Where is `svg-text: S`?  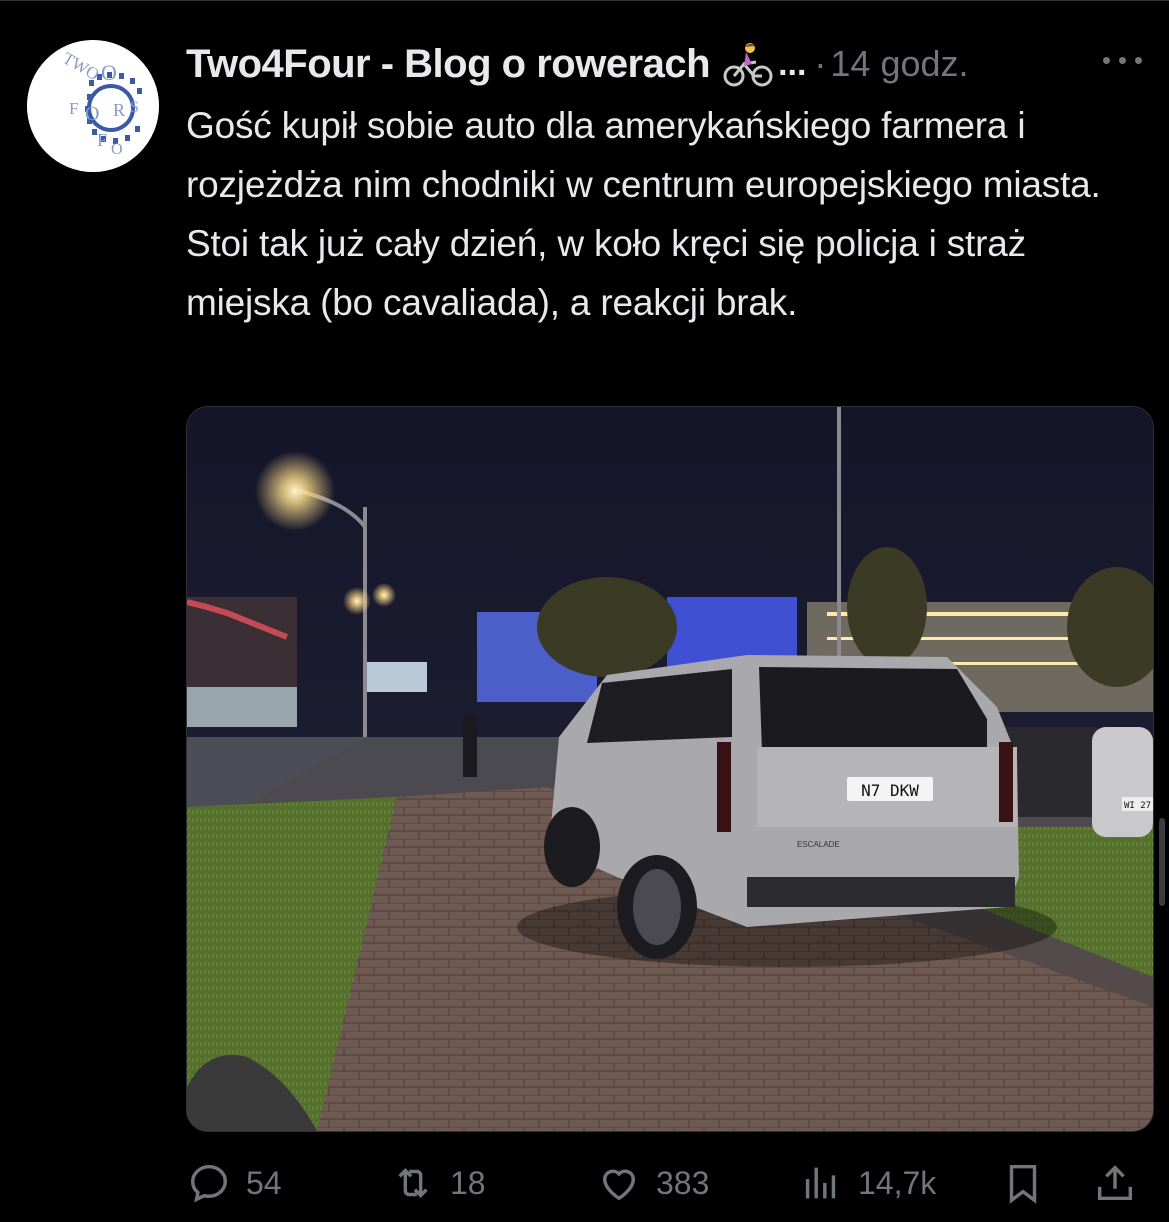 svg-text: S is located at coordinates (134, 107).